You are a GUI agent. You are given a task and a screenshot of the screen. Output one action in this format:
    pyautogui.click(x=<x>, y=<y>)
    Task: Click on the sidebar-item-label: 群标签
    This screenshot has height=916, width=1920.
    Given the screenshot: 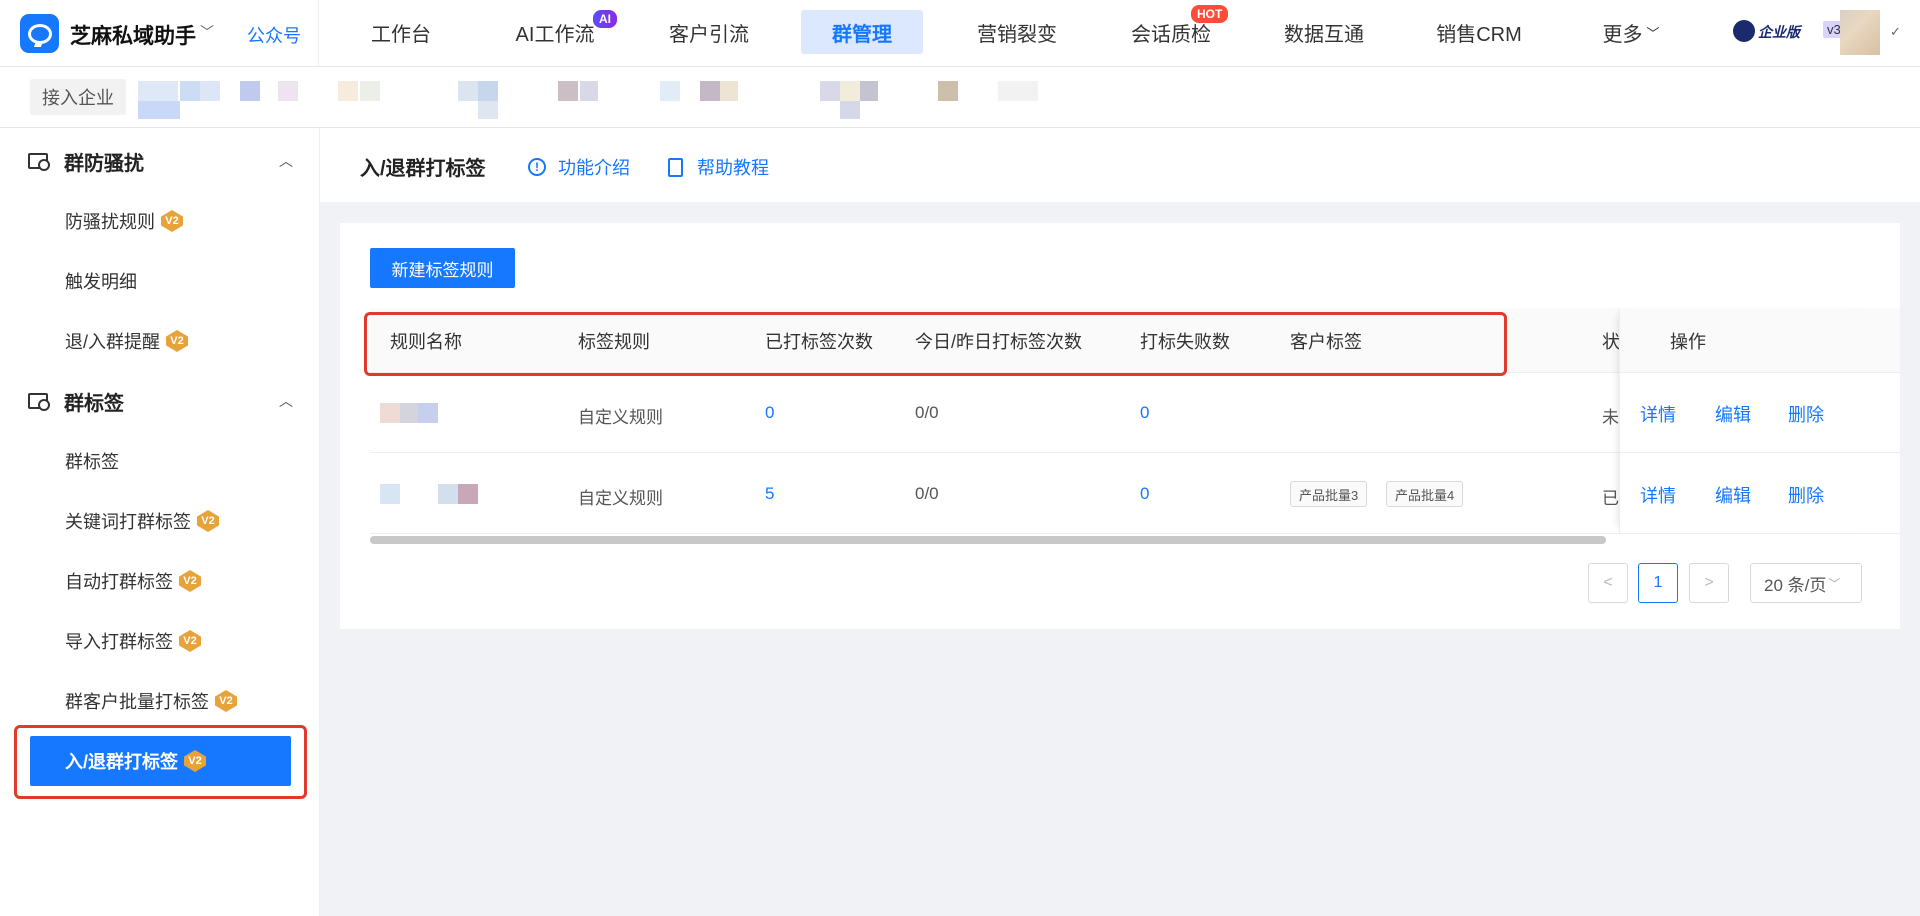 What is the action you would take?
    pyautogui.click(x=92, y=462)
    